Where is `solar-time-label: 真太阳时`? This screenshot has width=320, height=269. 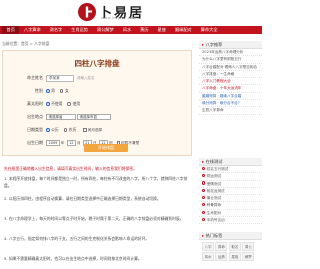 solar-time-label: 真太阳时 is located at coordinates (35, 103).